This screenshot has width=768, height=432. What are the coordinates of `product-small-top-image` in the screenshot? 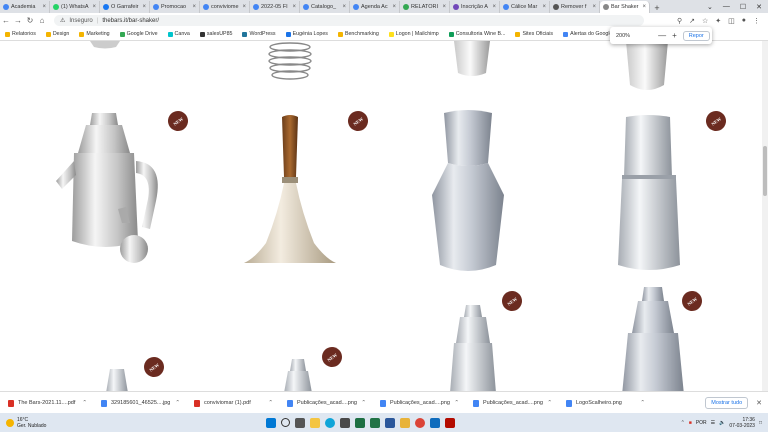 It's located at (105, 45).